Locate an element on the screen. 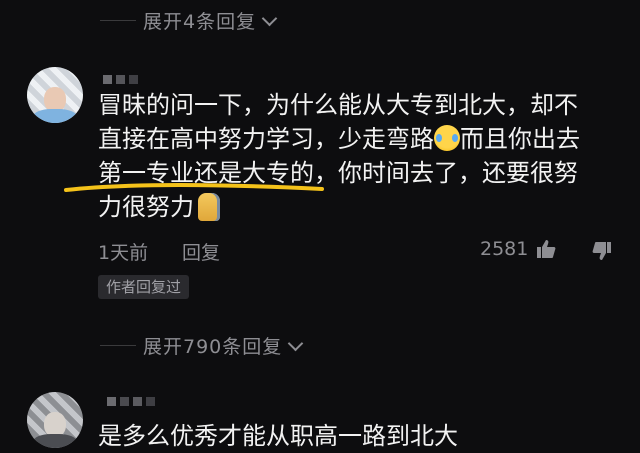 The height and width of the screenshot is (453, 640). comment-fragment: ，你时间去了，还要很努 is located at coordinates (446, 173).